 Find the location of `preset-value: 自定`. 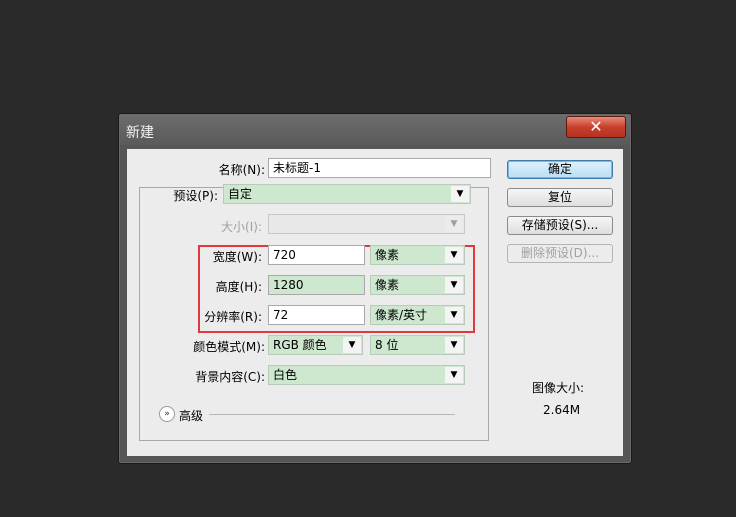

preset-value: 自定 is located at coordinates (240, 194).